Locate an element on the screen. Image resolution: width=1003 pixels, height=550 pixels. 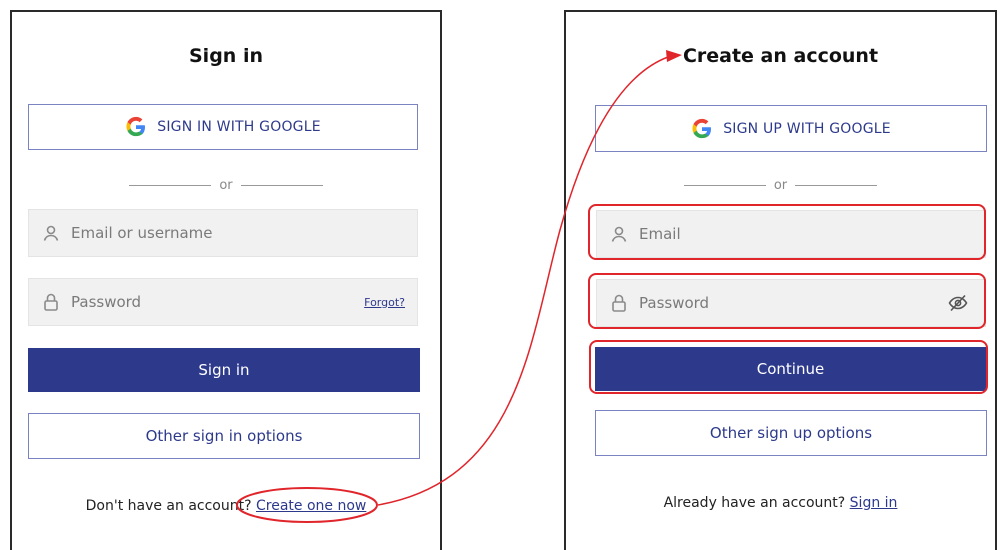
sign-in-with-google-button: SIGN IN WITH GOOGLE is located at coordinates (223, 127).